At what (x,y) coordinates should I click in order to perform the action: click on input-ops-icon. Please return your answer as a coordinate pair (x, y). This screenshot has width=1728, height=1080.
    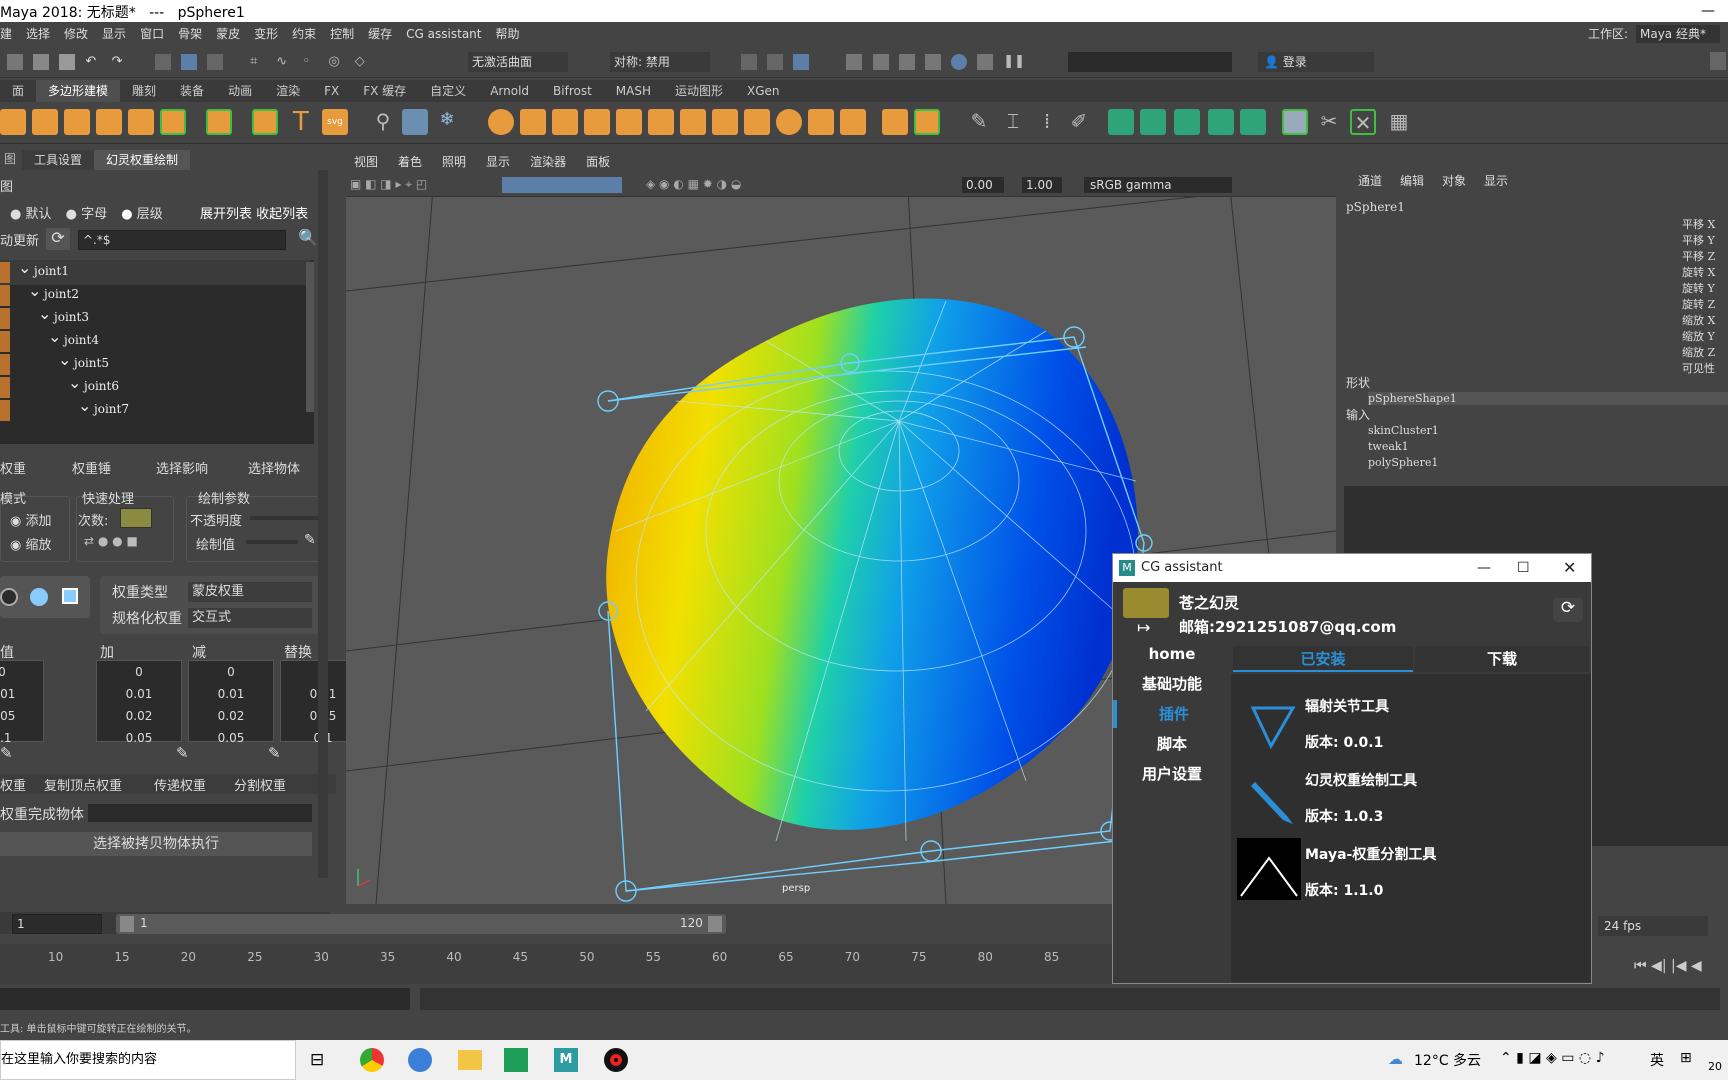
    Looking at the image, I should click on (775, 62).